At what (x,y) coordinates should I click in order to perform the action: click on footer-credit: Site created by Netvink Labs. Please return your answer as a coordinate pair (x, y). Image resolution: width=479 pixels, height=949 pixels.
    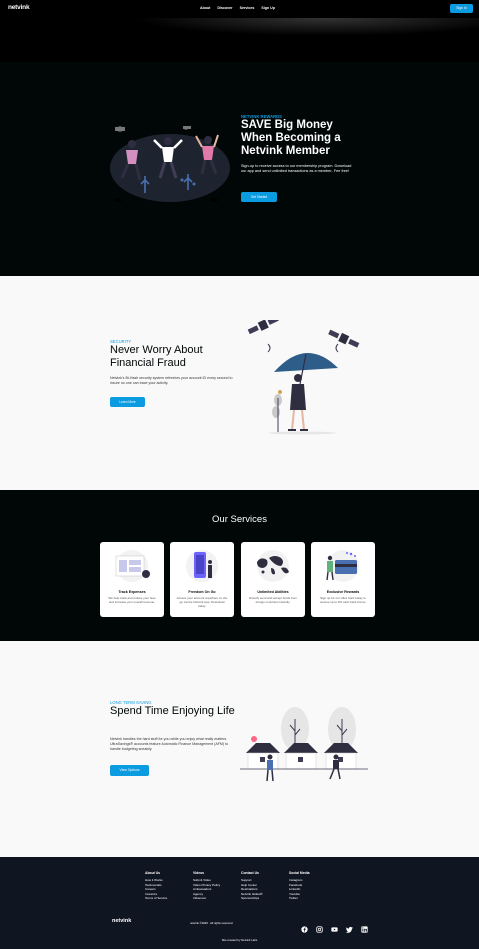
    Looking at the image, I should click on (239, 940).